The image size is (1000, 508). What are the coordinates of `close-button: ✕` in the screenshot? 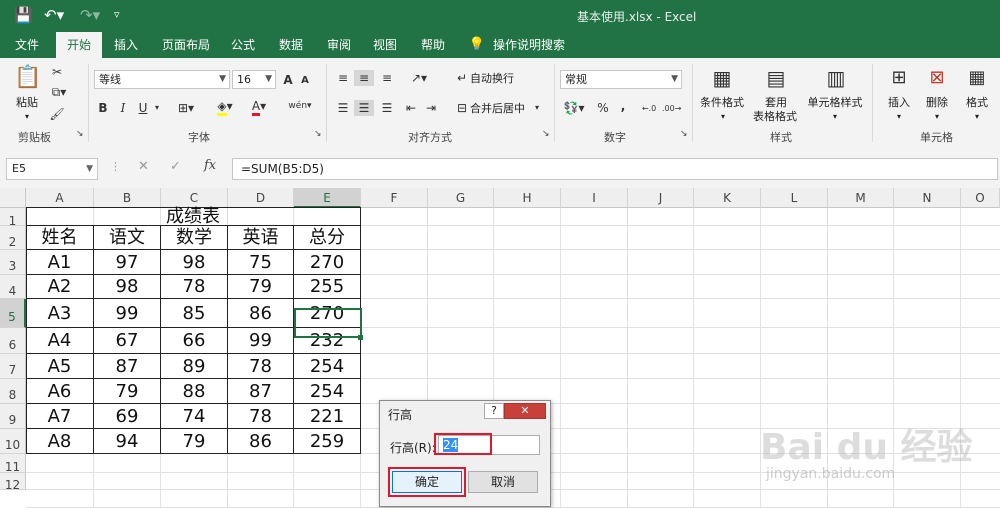 It's located at (525, 411).